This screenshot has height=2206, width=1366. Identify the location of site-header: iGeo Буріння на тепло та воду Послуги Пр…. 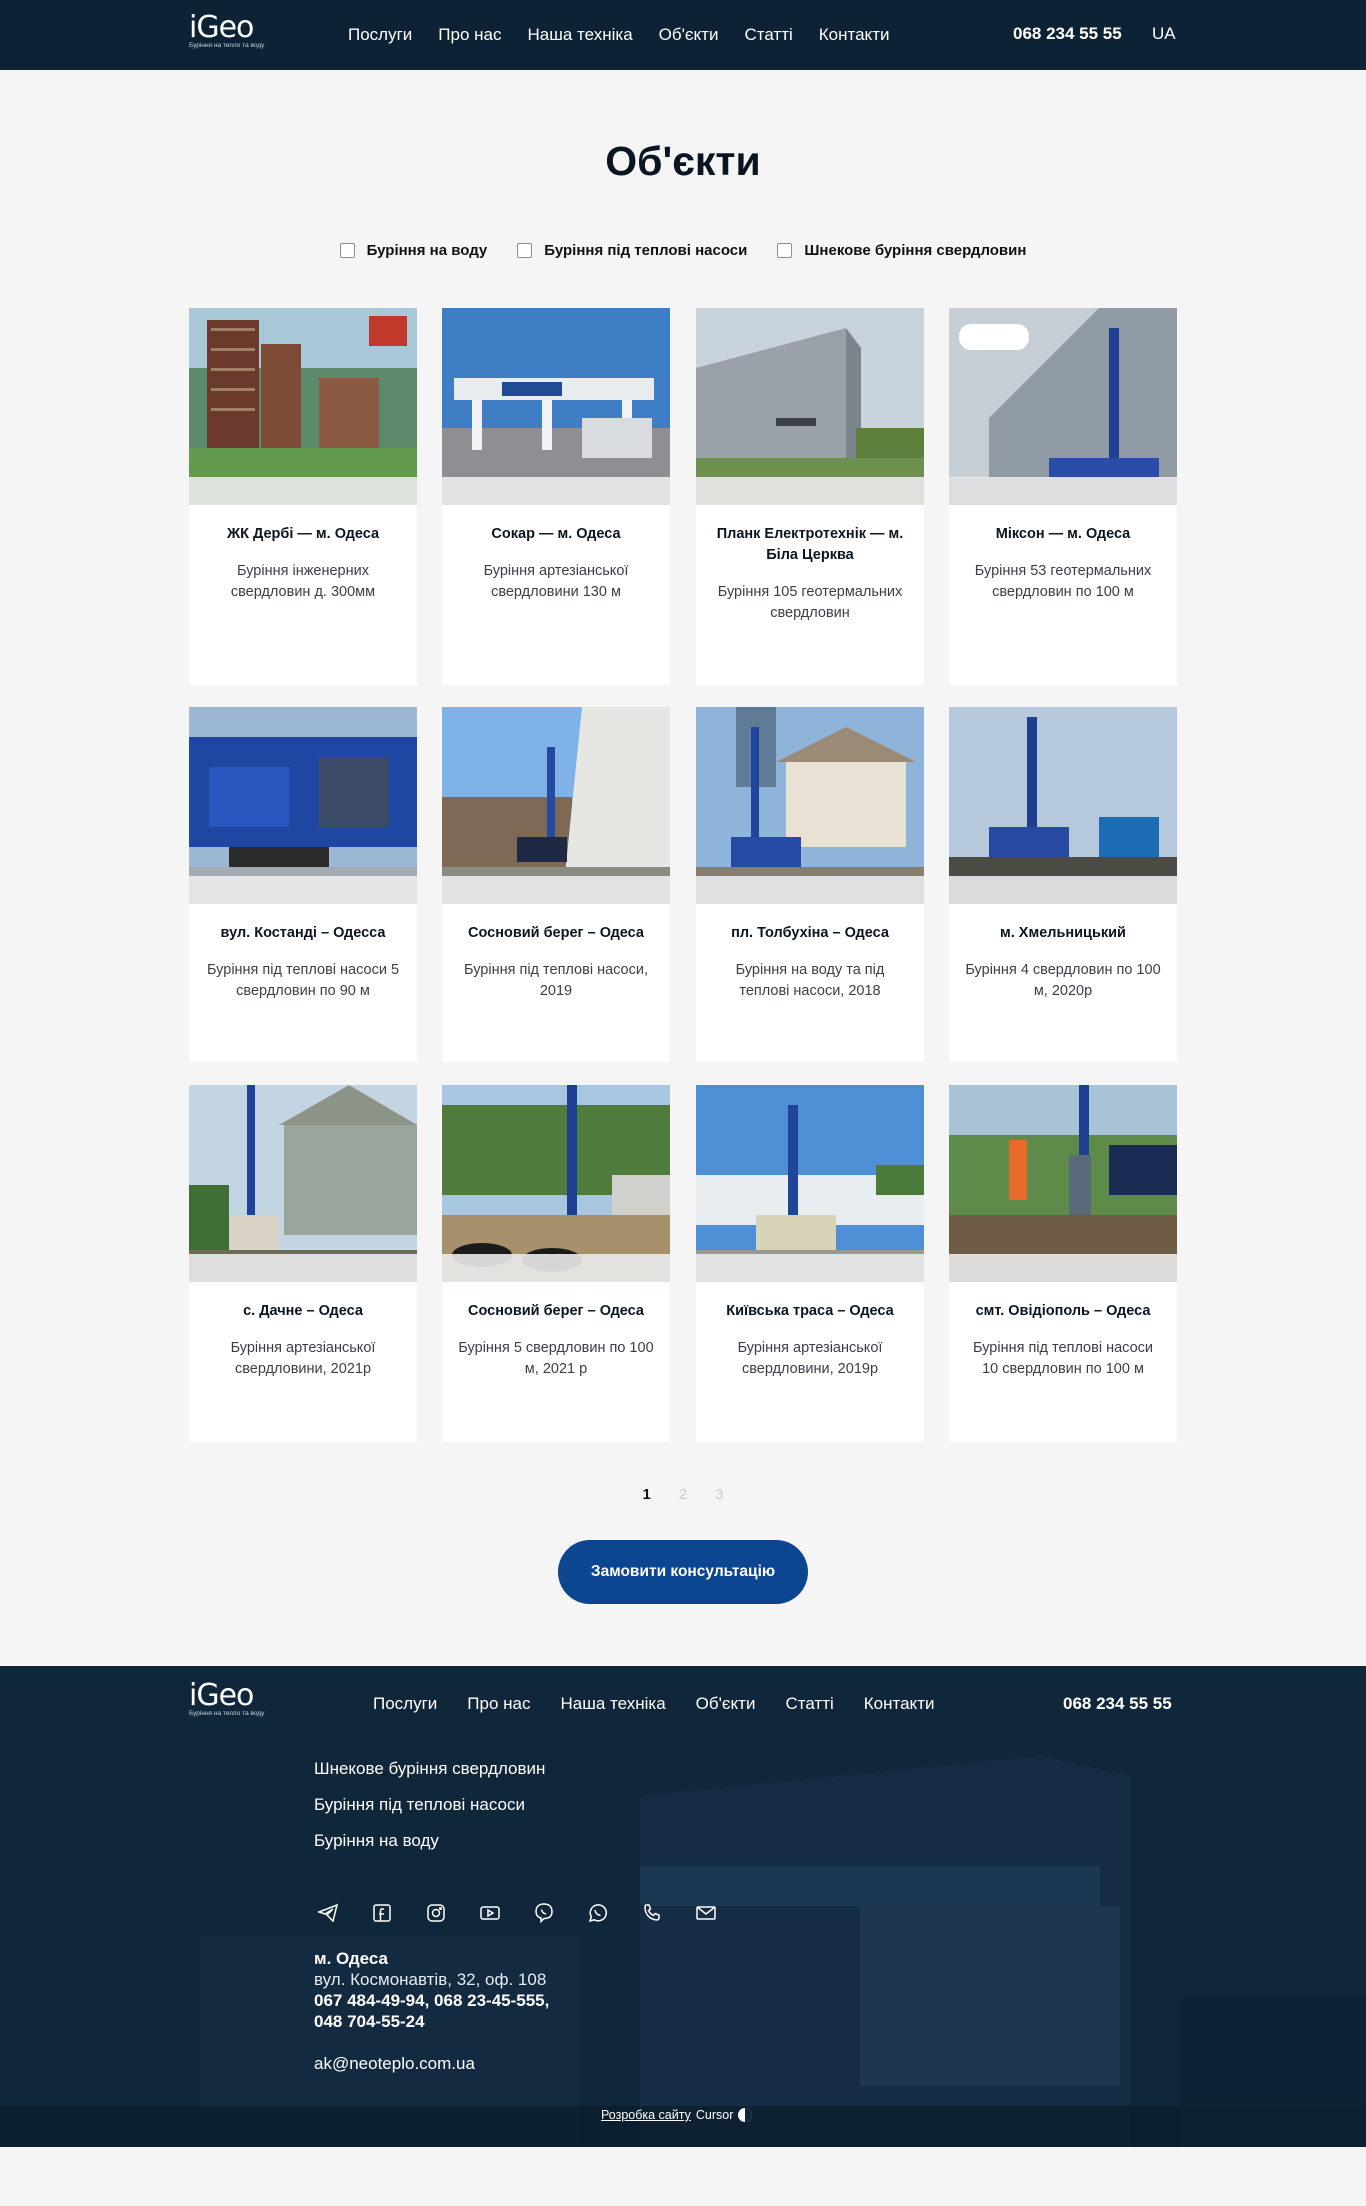
(683, 35).